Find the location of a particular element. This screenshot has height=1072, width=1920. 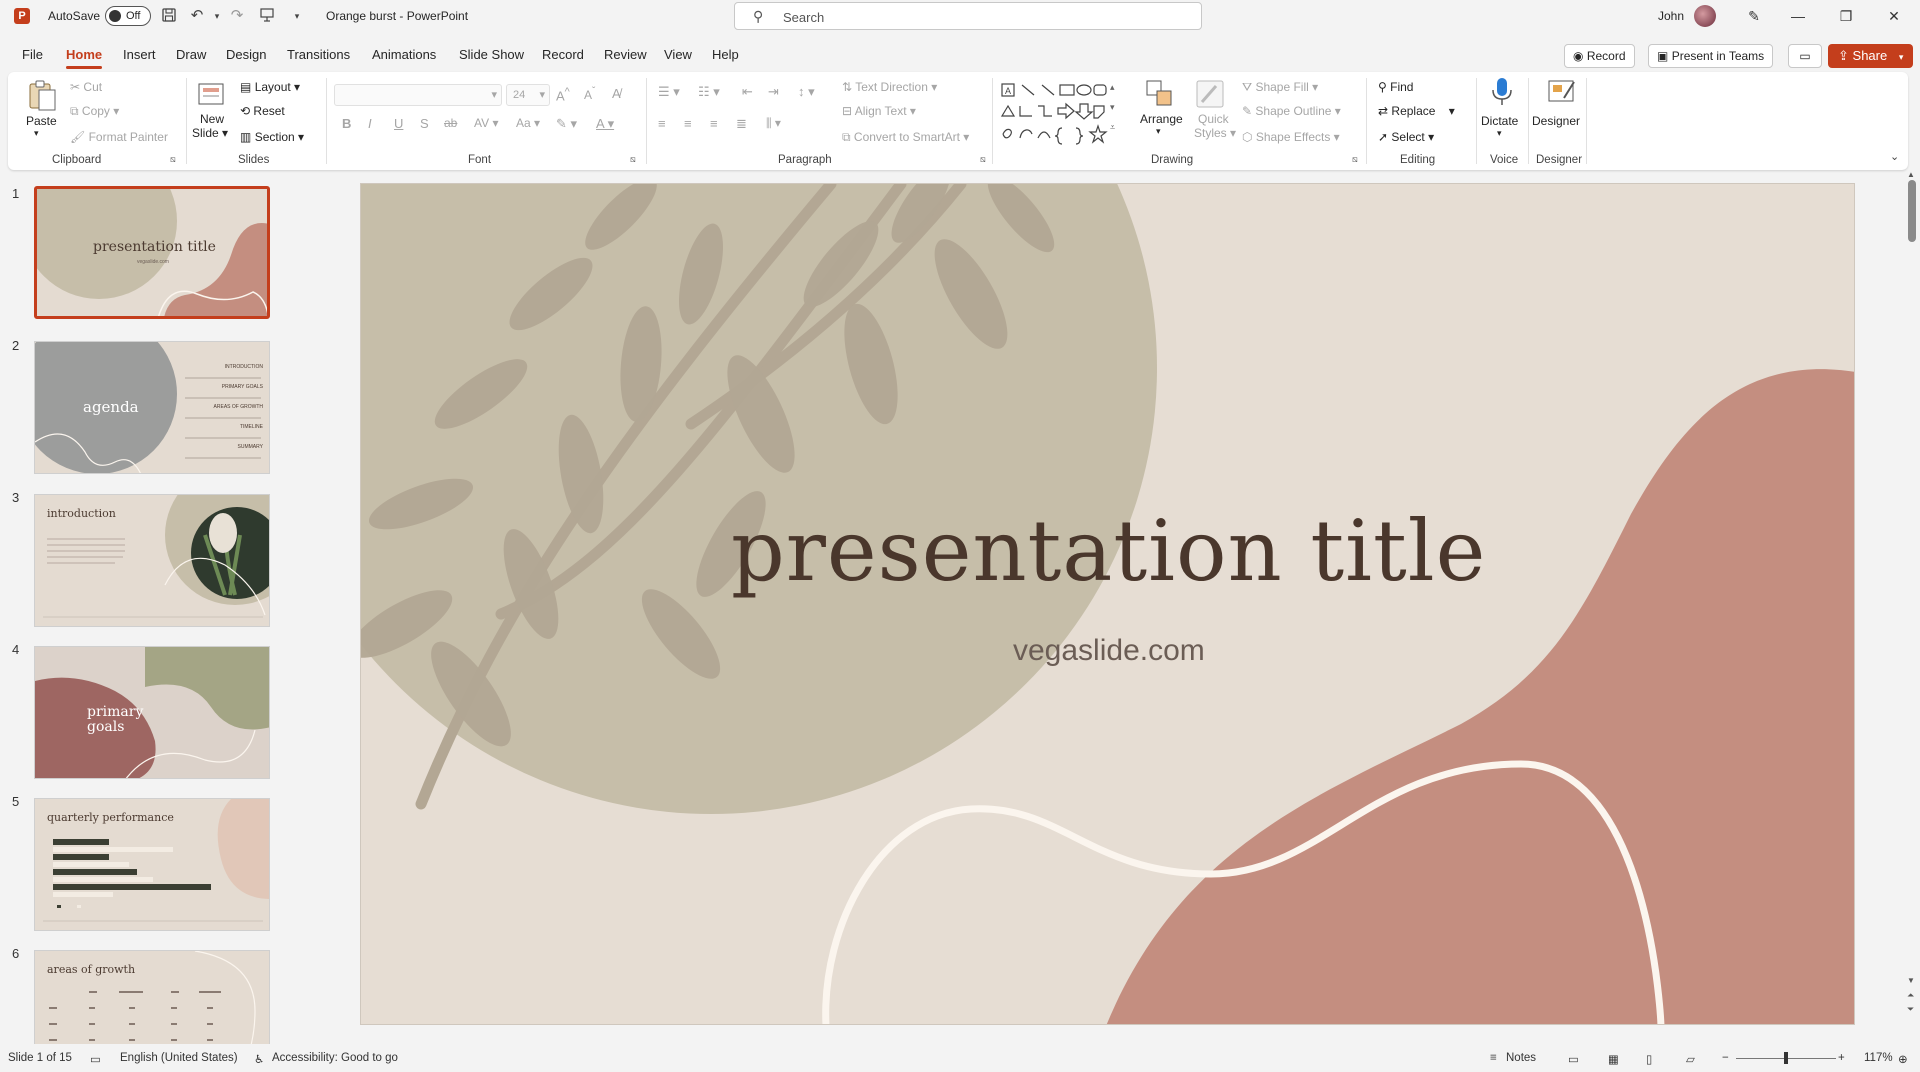

slide-subtitle-textbox: vegaslide.com is located at coordinates (1107, 651).